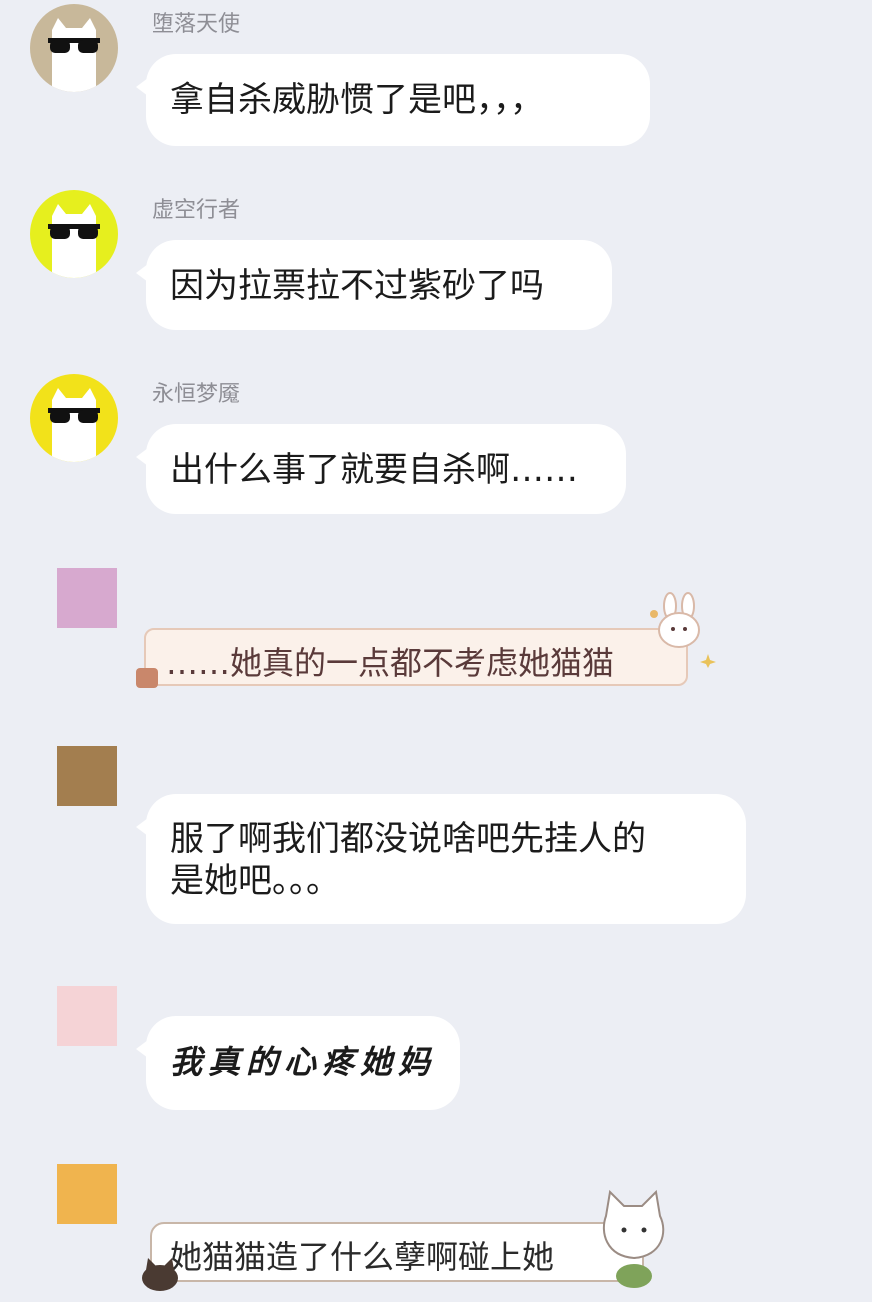 The image size is (872, 1302). Describe the element at coordinates (357, 100) in the screenshot. I see `message-text: 拿自杀威胁惯了是吧，，，` at that location.